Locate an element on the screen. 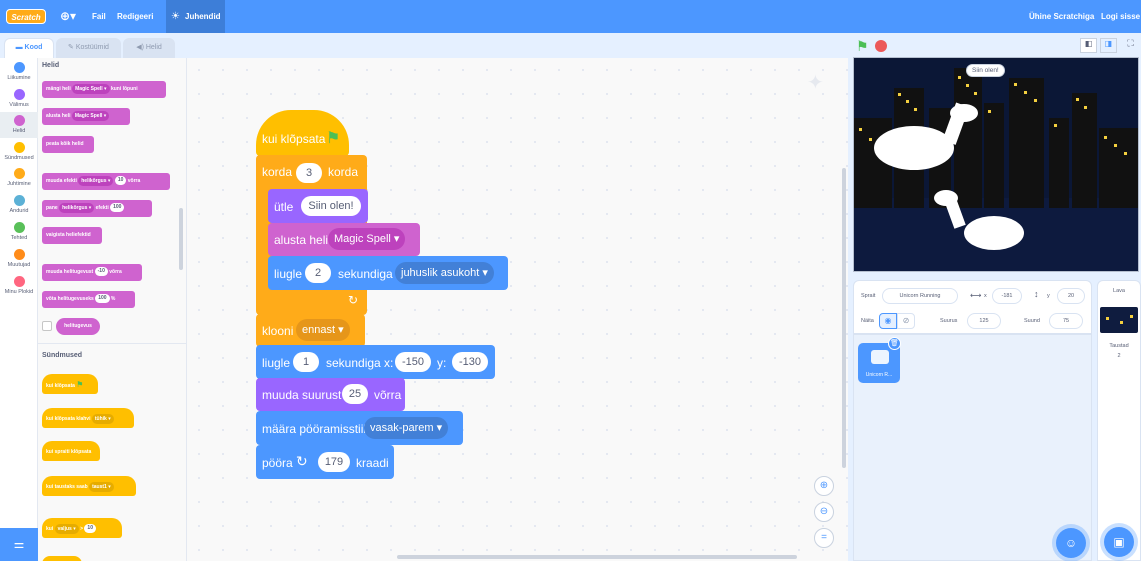  key-menu: tühik ▾ is located at coordinates (102, 418).